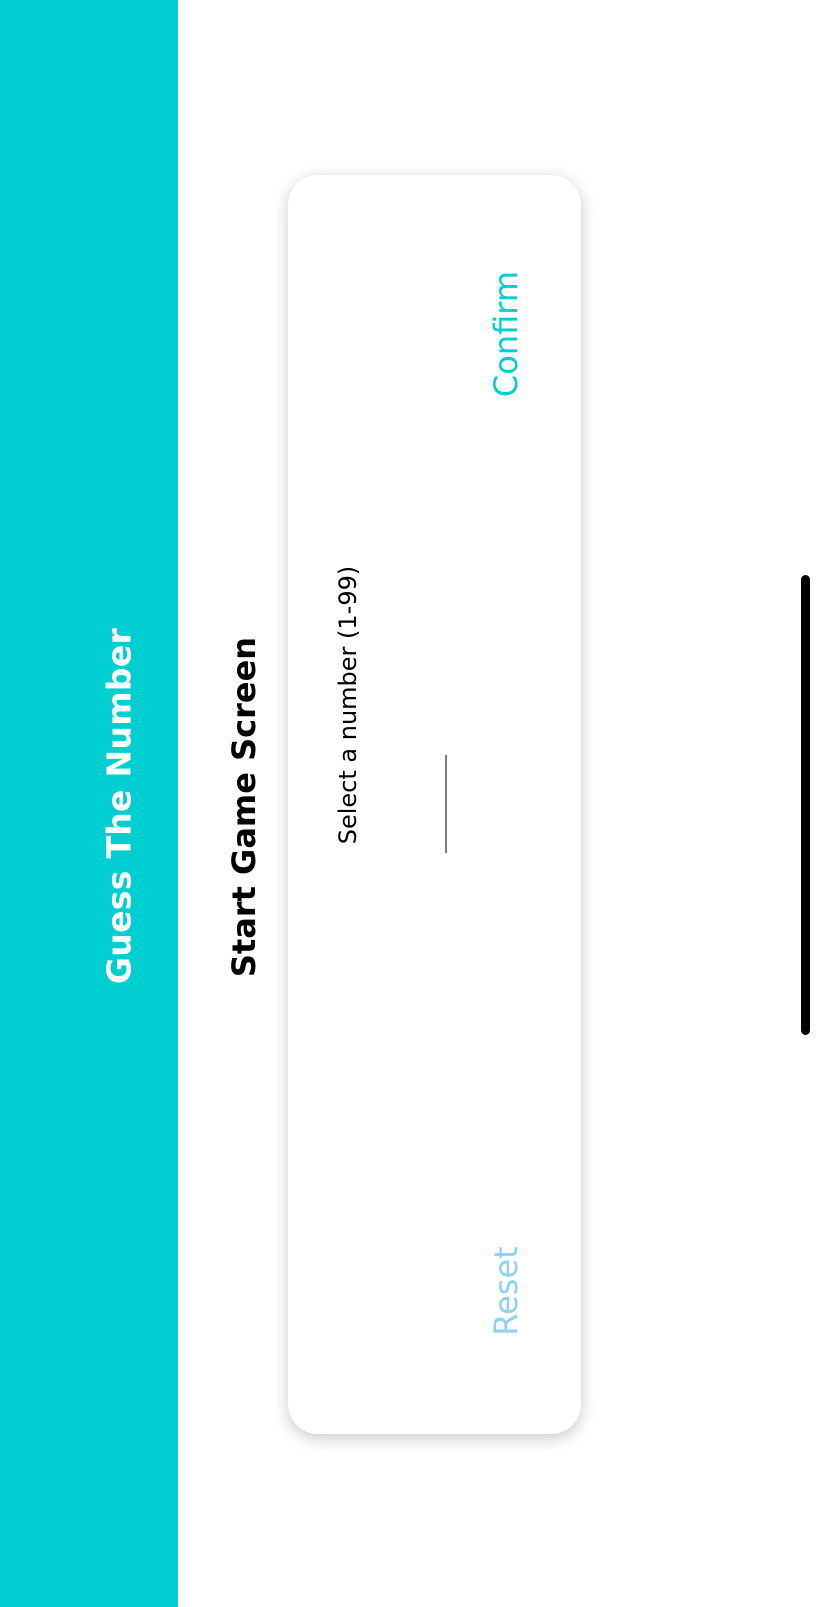  Describe the element at coordinates (506, 334) in the screenshot. I see `confirm-button: Confirm` at that location.